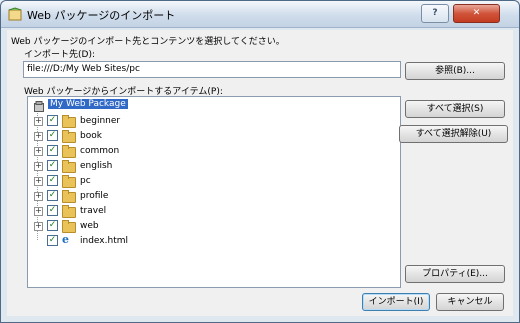  I want to click on tree-item-common: + ✓ common, so click(128, 151).